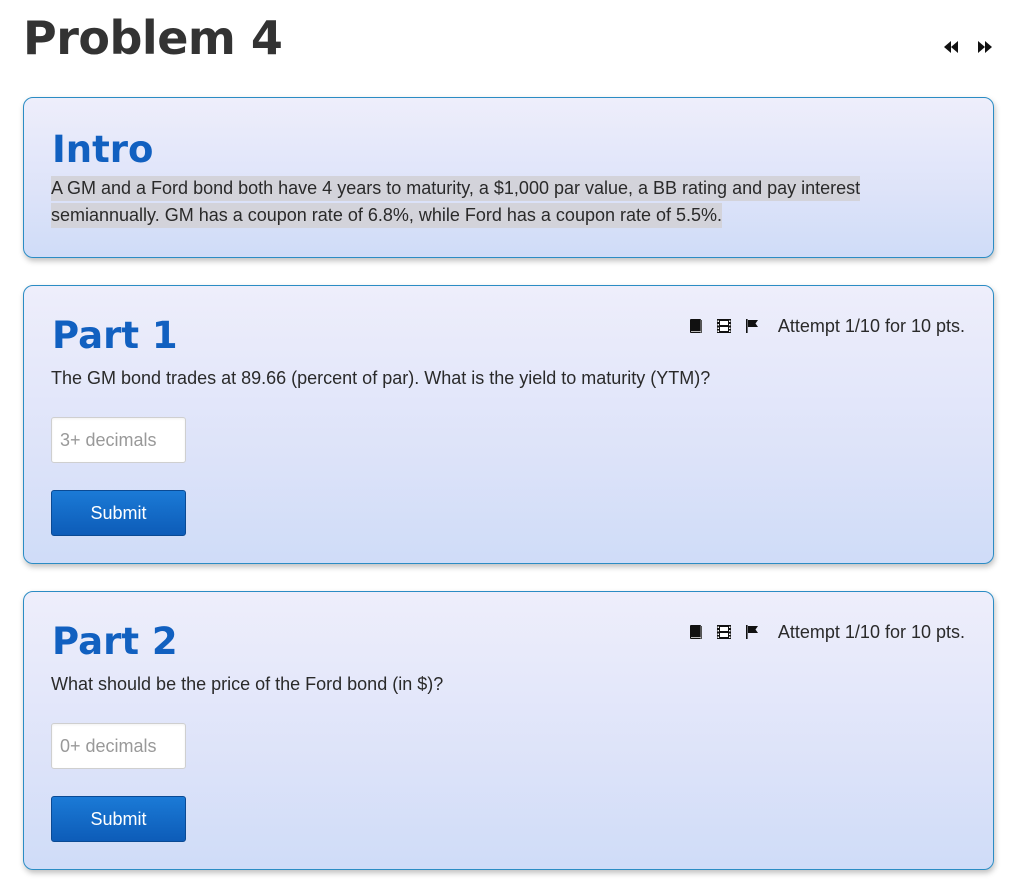  I want to click on page-header: Problem 4, so click(512, 48).